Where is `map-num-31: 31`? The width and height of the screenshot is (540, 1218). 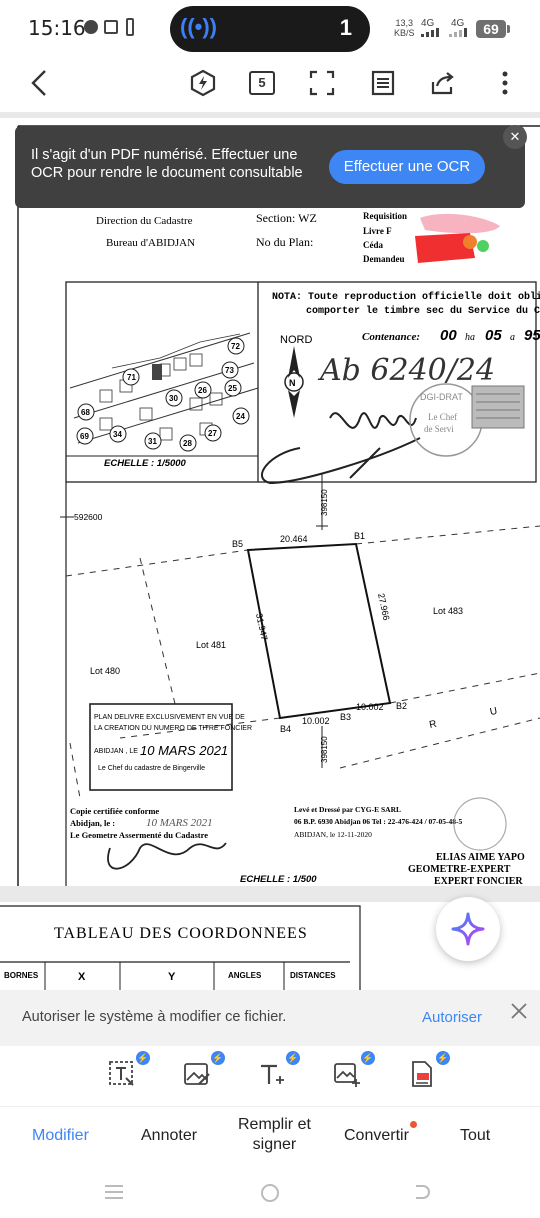
map-num-31: 31 is located at coordinates (152, 441).